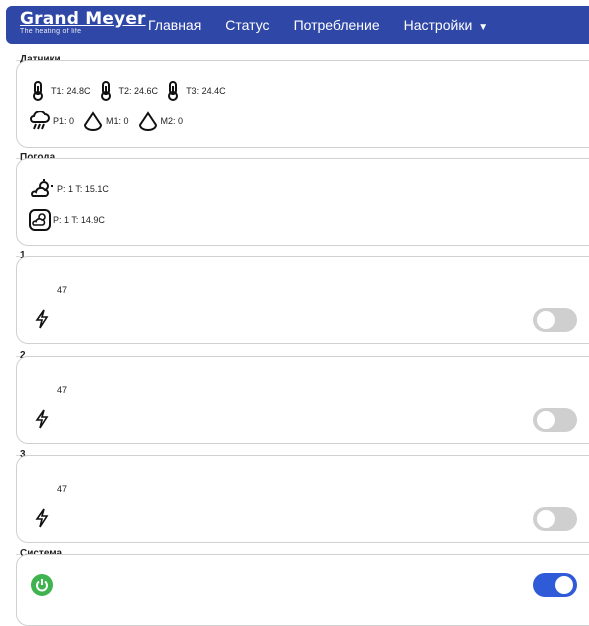  Describe the element at coordinates (71, 91) in the screenshot. I see `t1-value: T1: 24.8C` at that location.